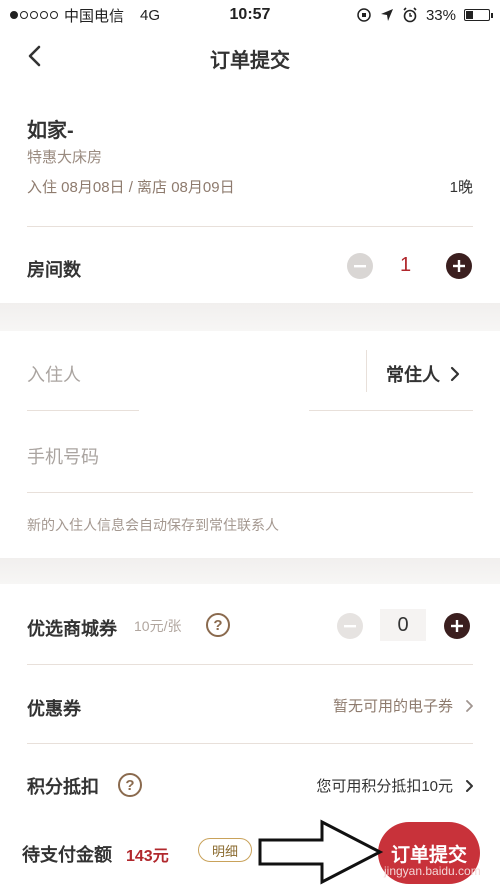  What do you see at coordinates (147, 856) in the screenshot?
I see `pay-amount: 143元` at bounding box center [147, 856].